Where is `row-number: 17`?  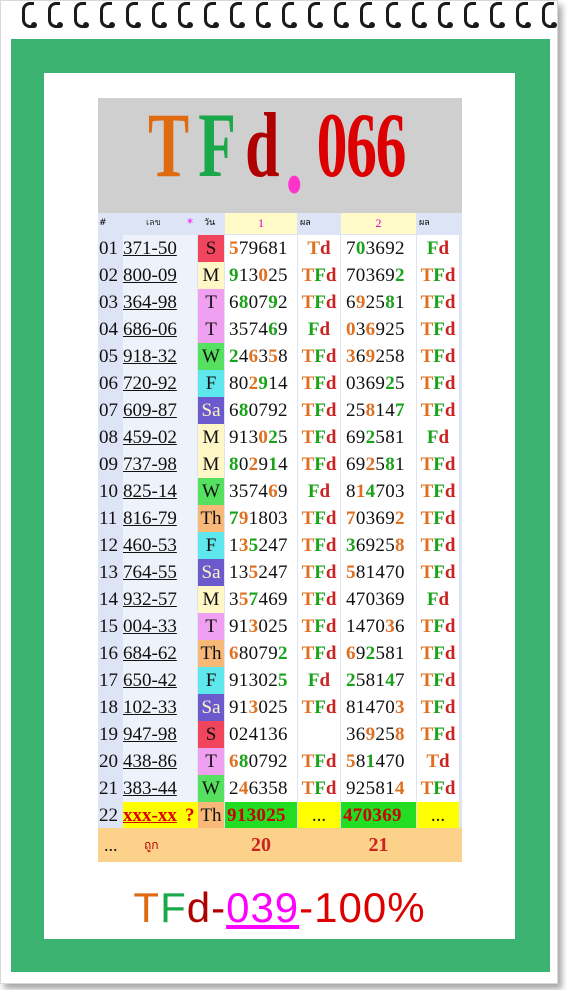
row-number: 17 is located at coordinates (108, 680).